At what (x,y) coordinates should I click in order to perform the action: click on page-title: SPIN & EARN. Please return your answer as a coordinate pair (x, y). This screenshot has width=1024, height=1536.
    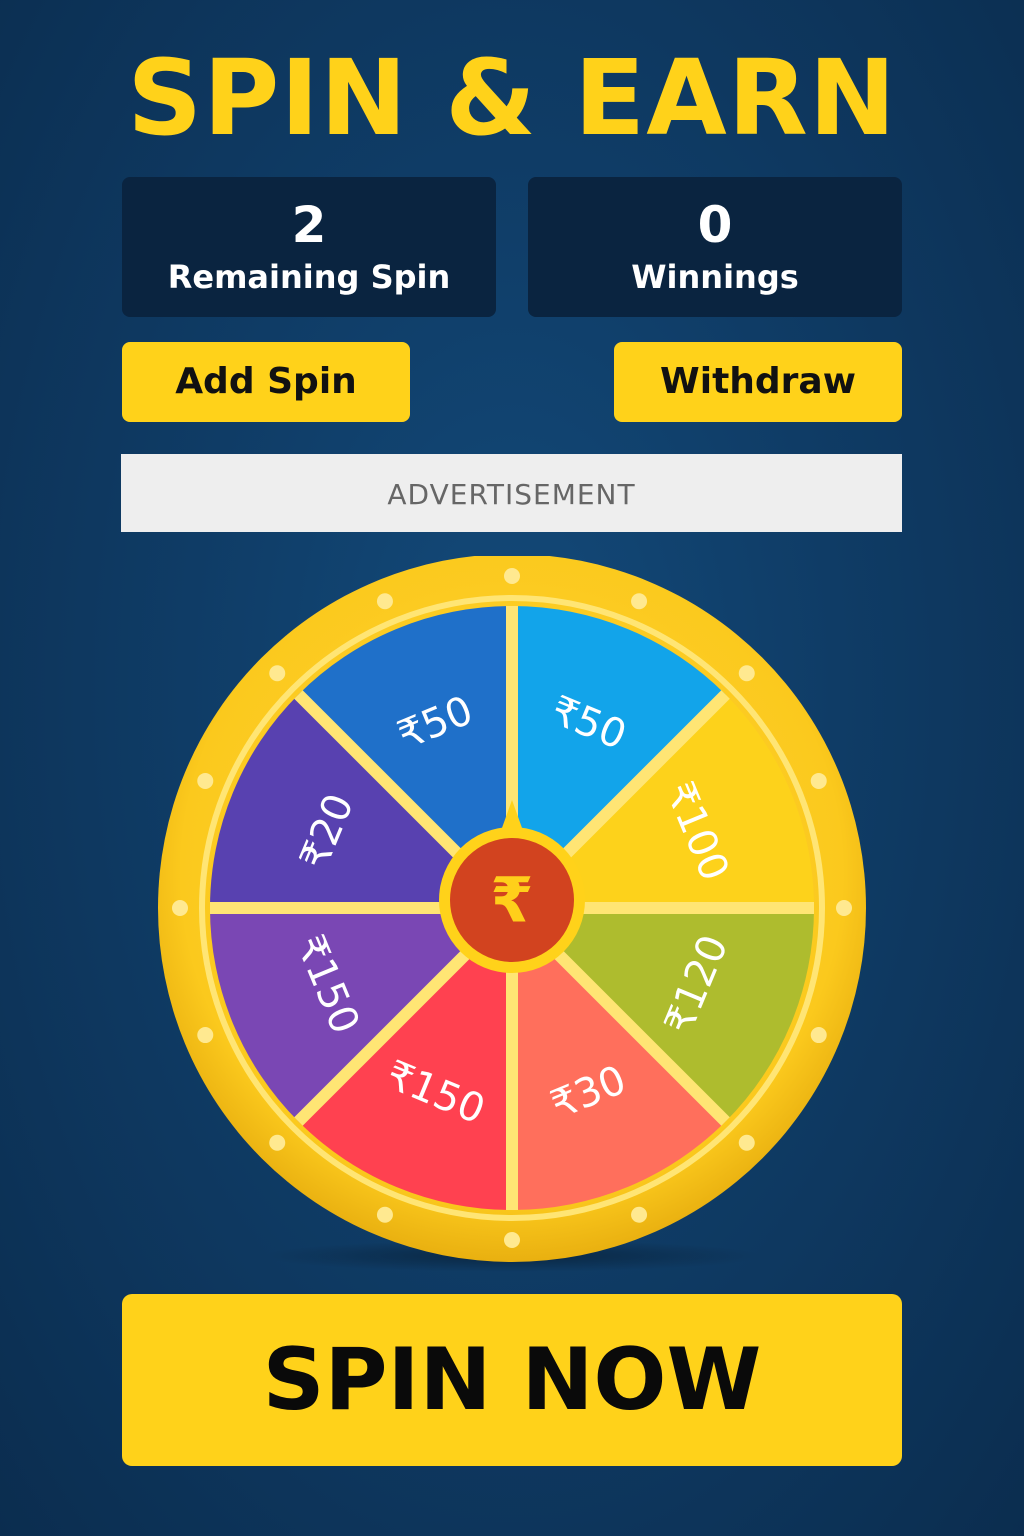
    Looking at the image, I should click on (512, 98).